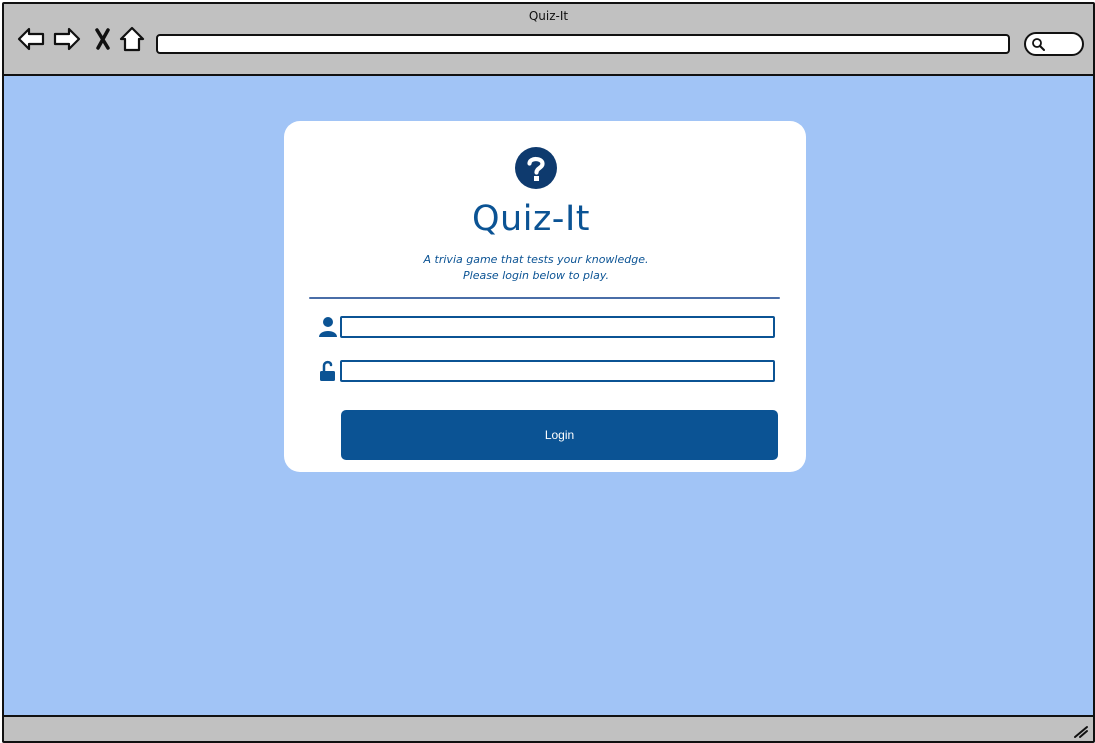 The image size is (1095, 743). Describe the element at coordinates (536, 275) in the screenshot. I see `tagline-line-2: Please login below to play.` at that location.